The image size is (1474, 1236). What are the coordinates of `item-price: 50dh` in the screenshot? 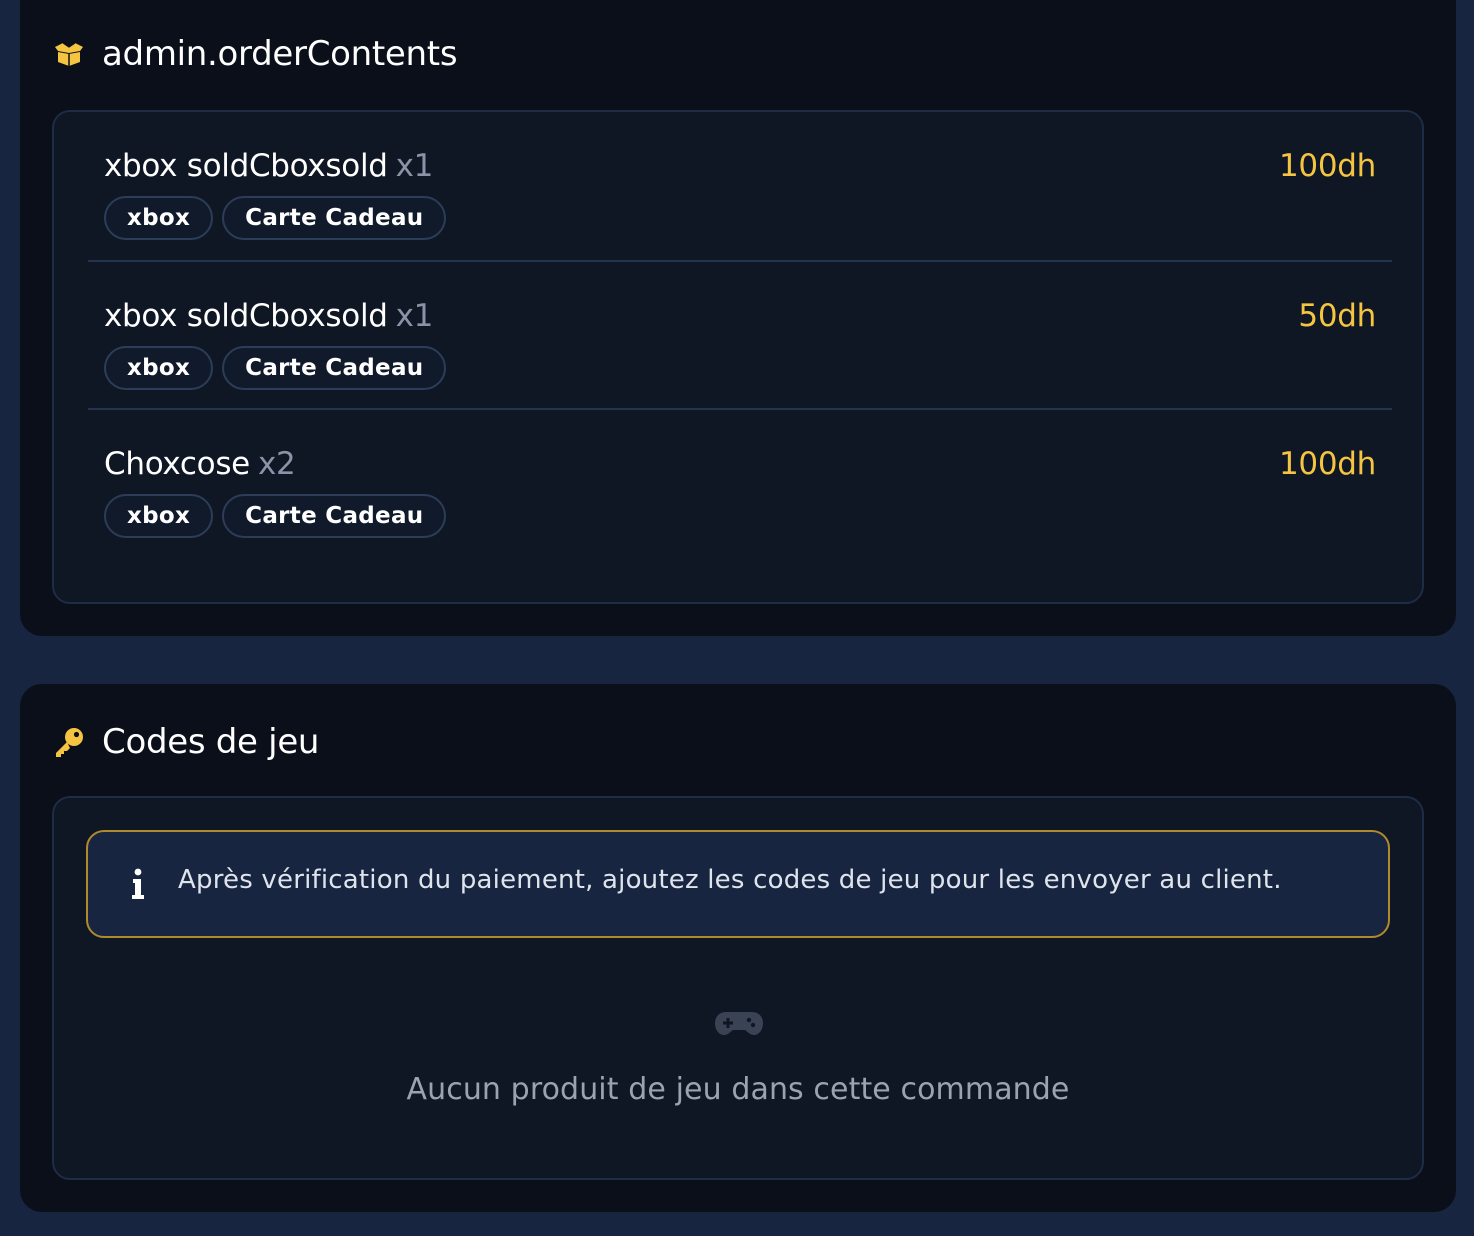 It's located at (1337, 316).